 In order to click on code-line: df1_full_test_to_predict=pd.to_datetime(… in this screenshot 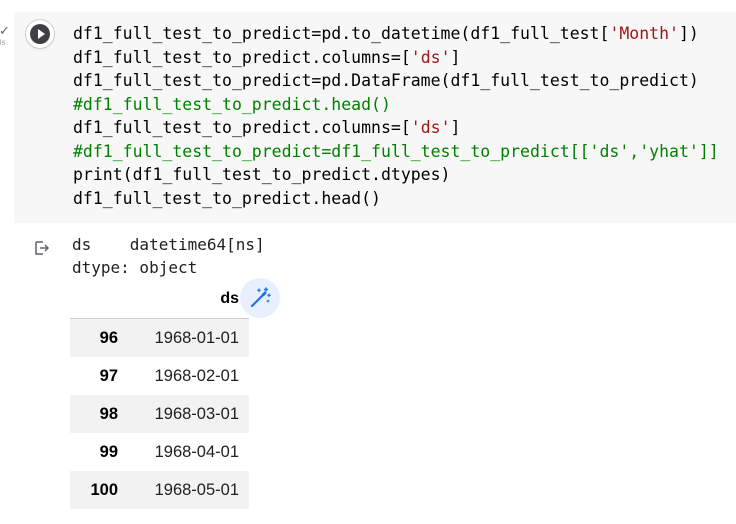, I will do `click(396, 34)`.